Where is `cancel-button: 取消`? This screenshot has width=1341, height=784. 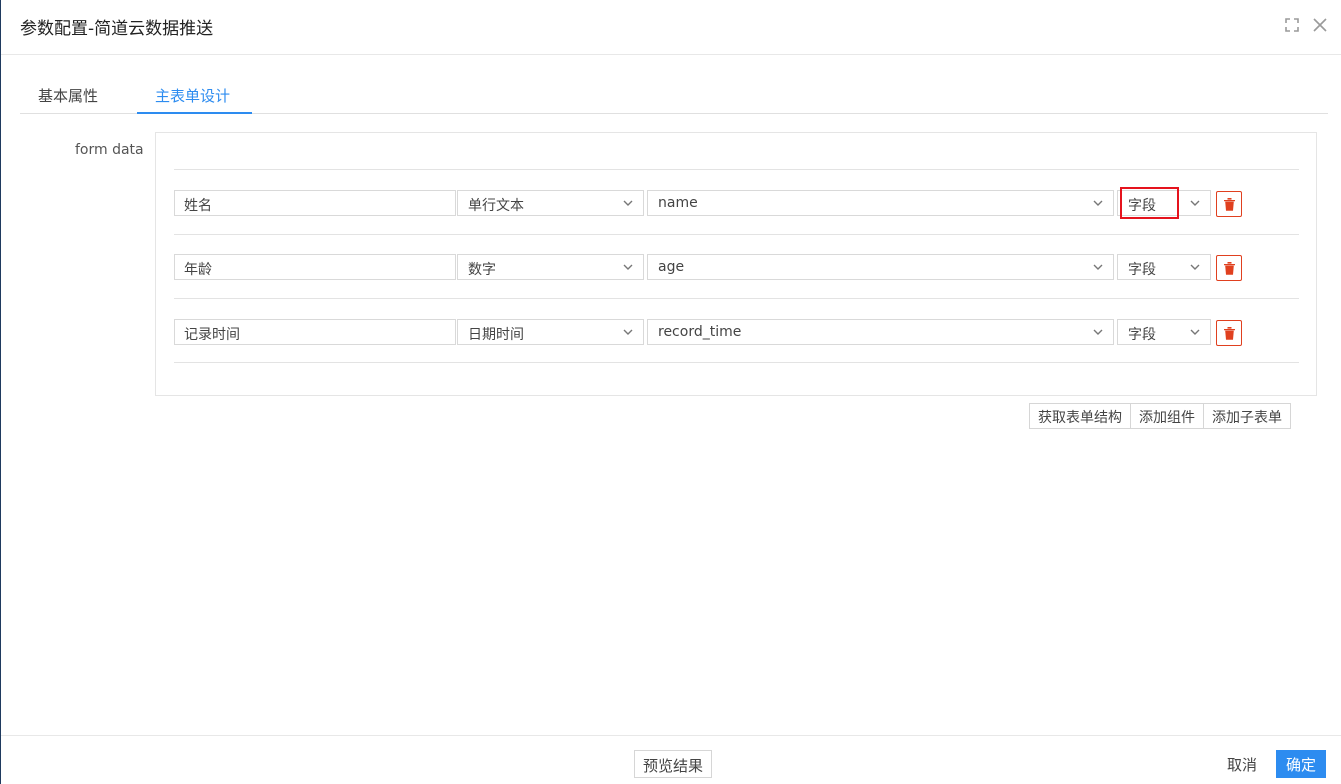 cancel-button: 取消 is located at coordinates (1242, 764).